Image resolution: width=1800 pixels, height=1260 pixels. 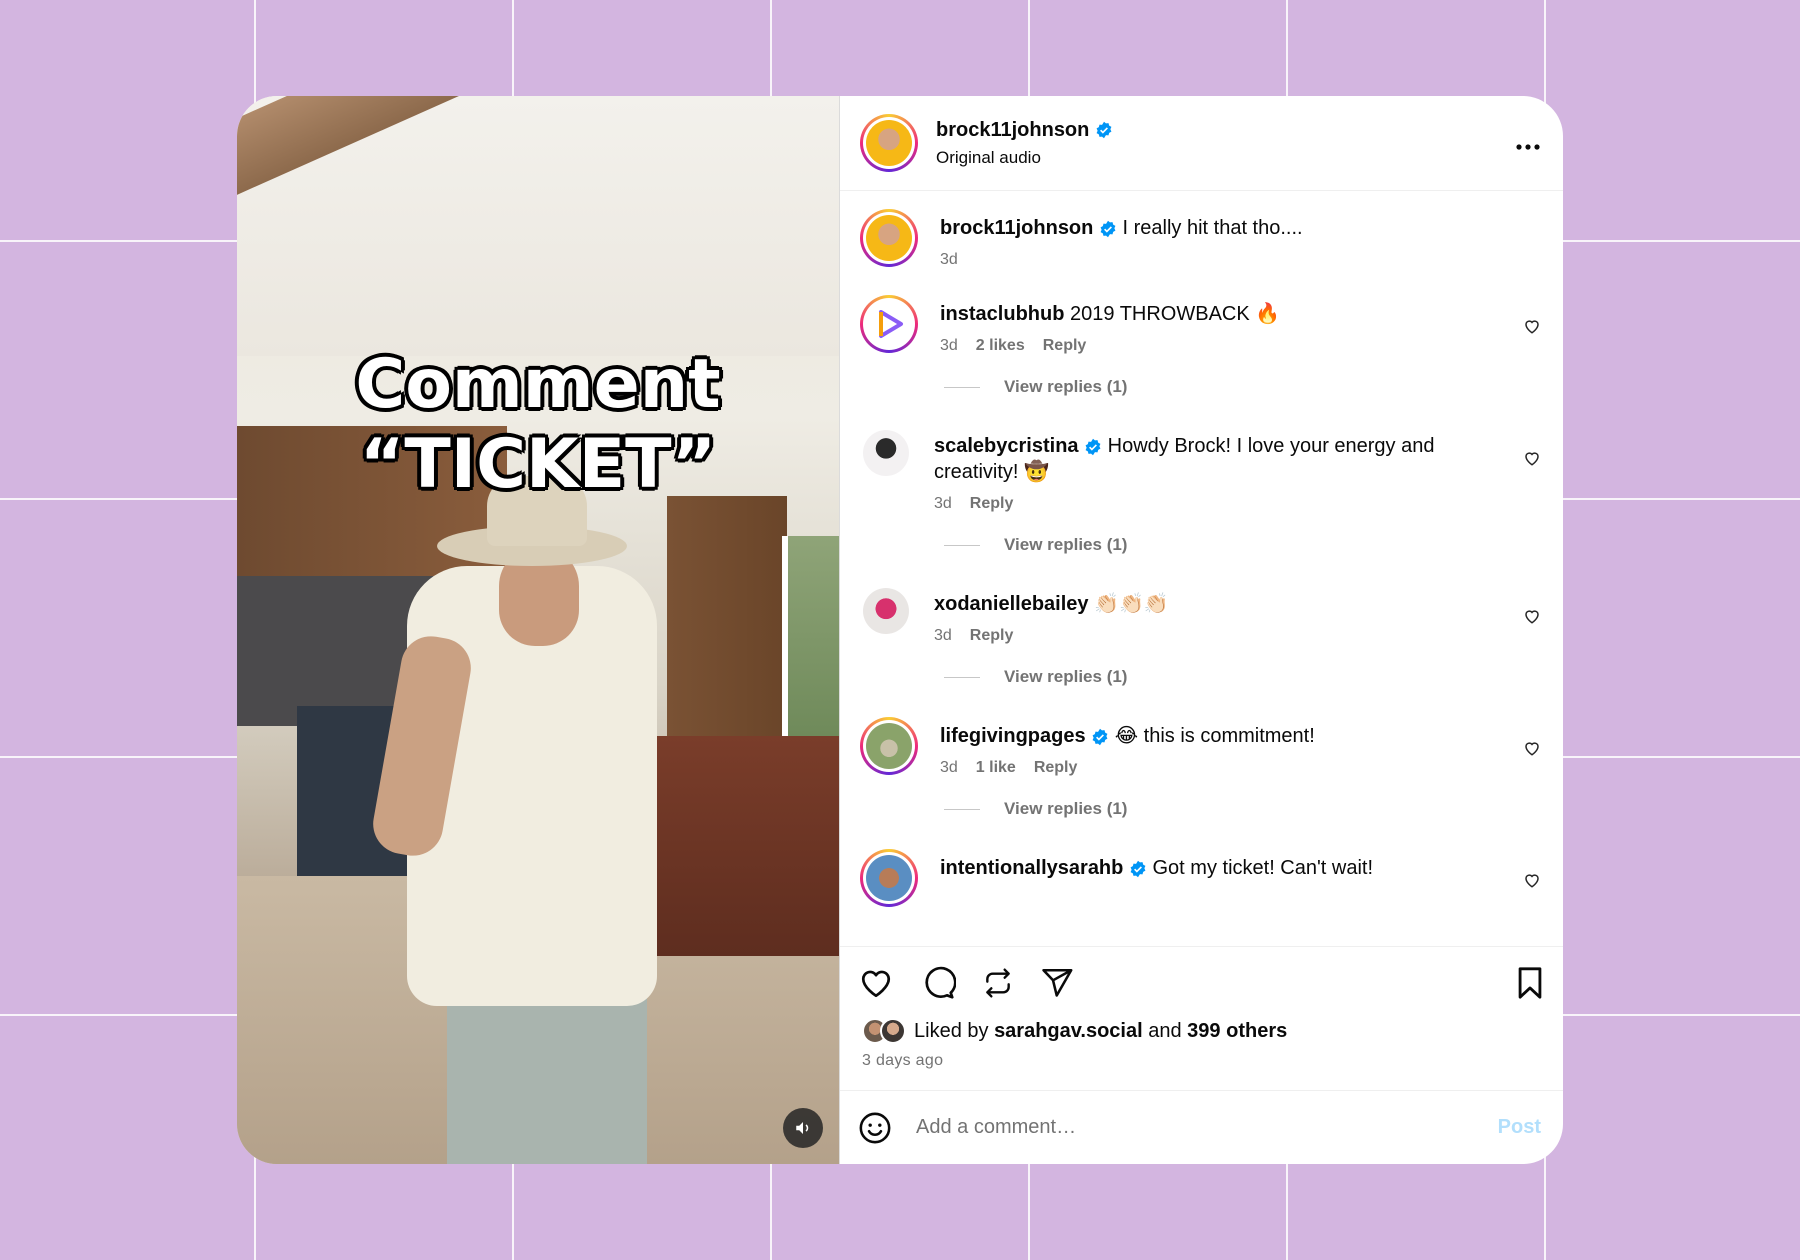 I want to click on comment-username: instaclubhub, so click(x=1002, y=314).